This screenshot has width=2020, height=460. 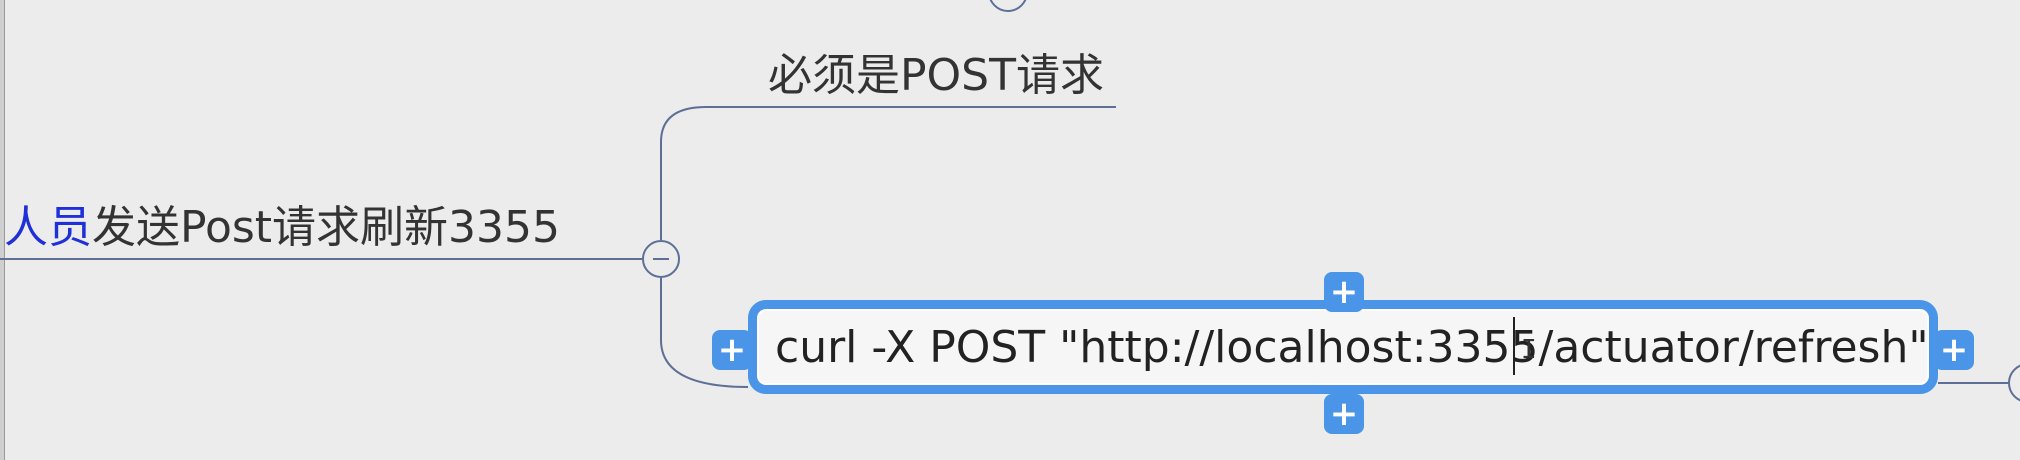 I want to click on add-topic-below-button: +, so click(x=1344, y=414).